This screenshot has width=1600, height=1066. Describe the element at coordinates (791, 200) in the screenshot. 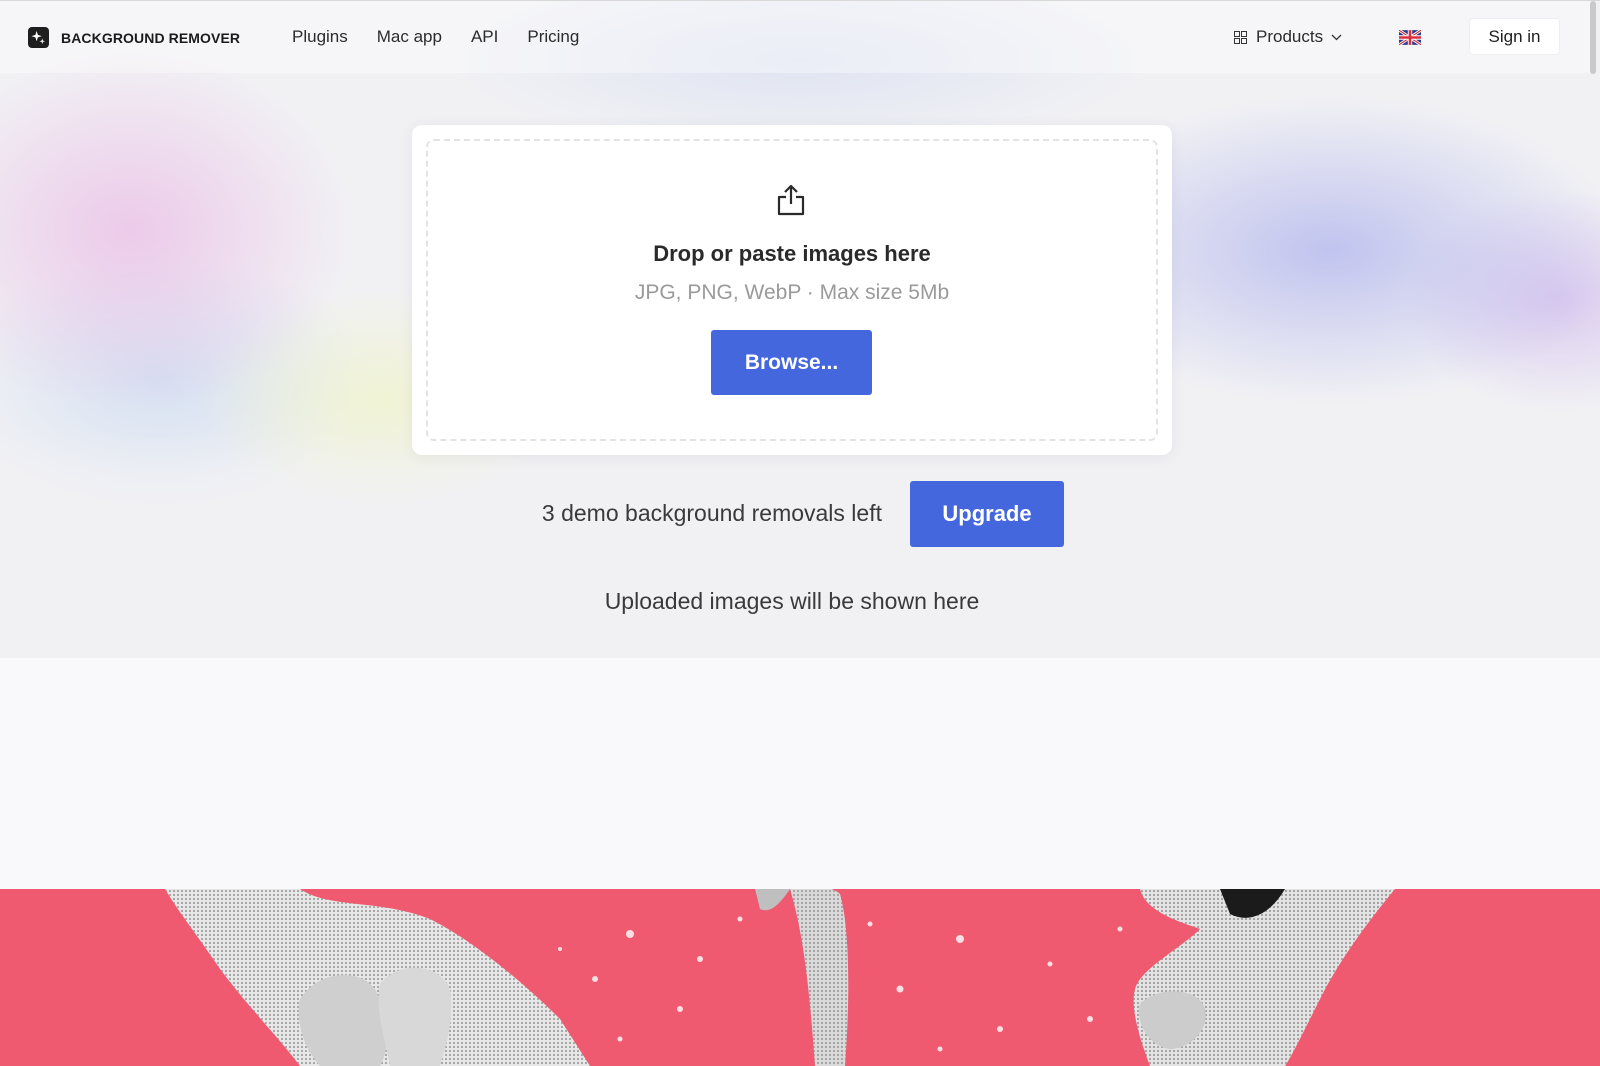

I see `upload-icon` at that location.